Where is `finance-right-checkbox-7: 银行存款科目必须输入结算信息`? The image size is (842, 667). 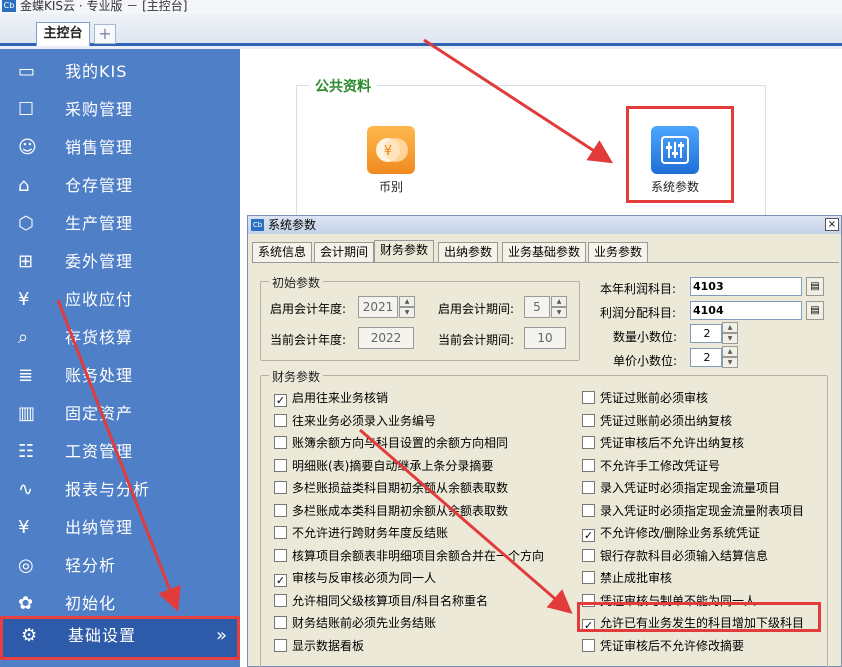
finance-right-checkbox-7: 银行存款科目必须输入结算信息 is located at coordinates (675, 555).